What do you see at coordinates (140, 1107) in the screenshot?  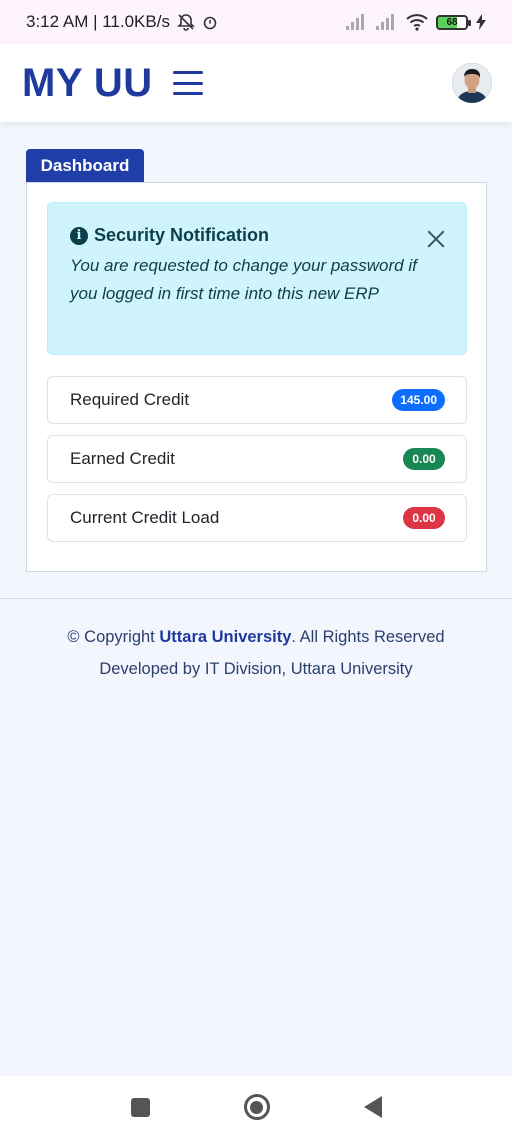 I see `recent-apps-icon` at bounding box center [140, 1107].